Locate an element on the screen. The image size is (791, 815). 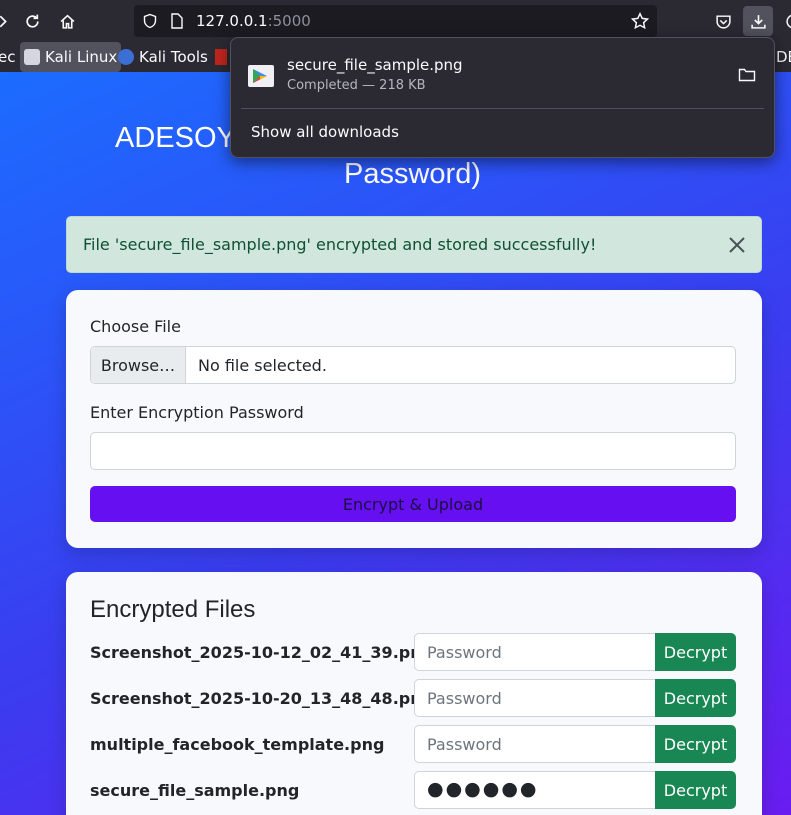
pocket-icon is located at coordinates (723, 21).